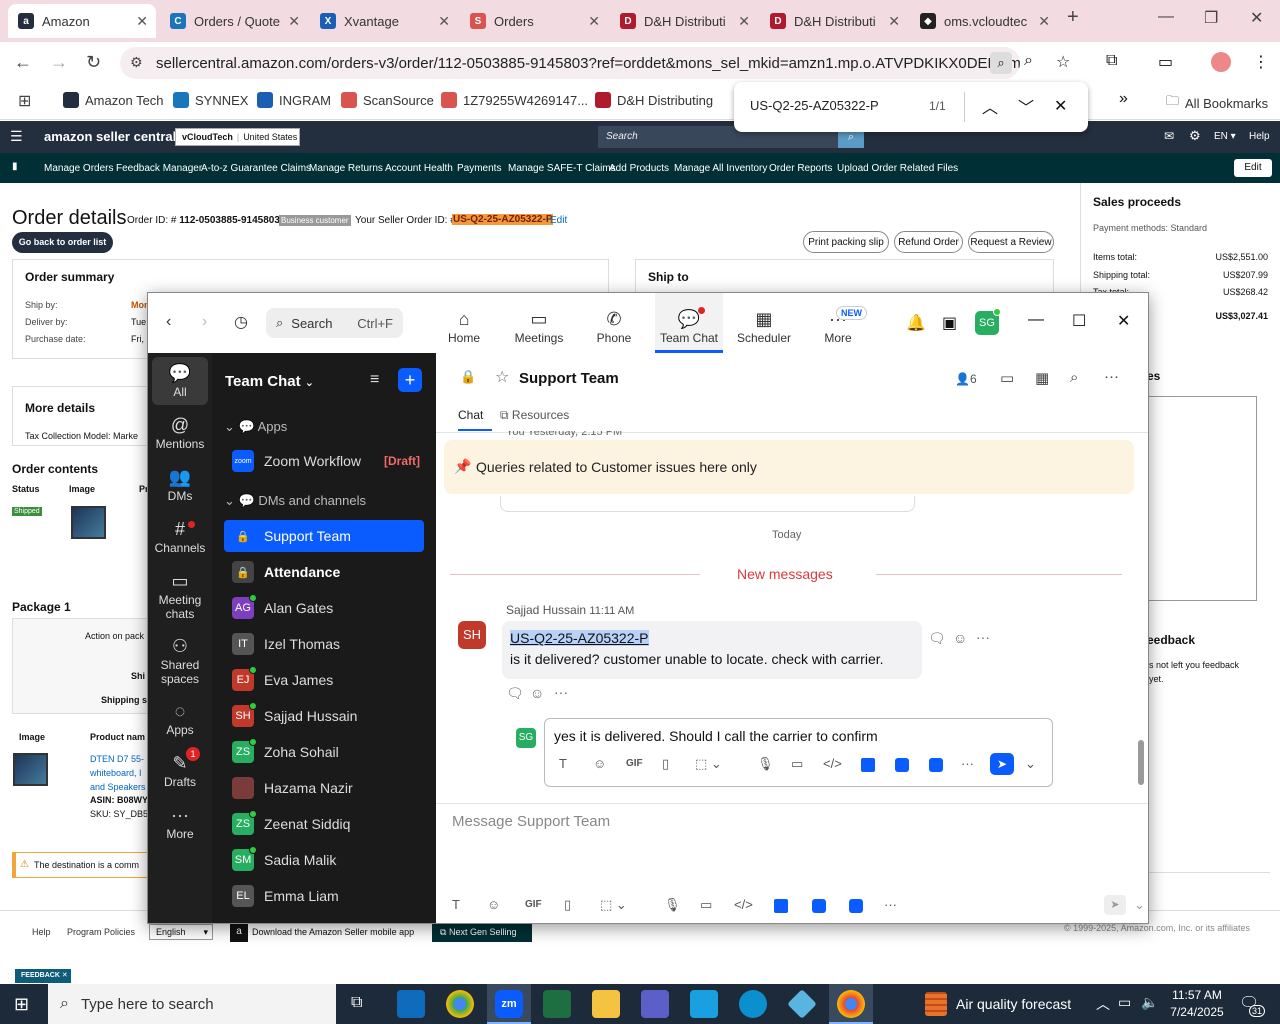 The width and height of the screenshot is (1280, 1024). I want to click on zoom-workflow-item: zoom Zoom Workflow [Draft], so click(324, 461).